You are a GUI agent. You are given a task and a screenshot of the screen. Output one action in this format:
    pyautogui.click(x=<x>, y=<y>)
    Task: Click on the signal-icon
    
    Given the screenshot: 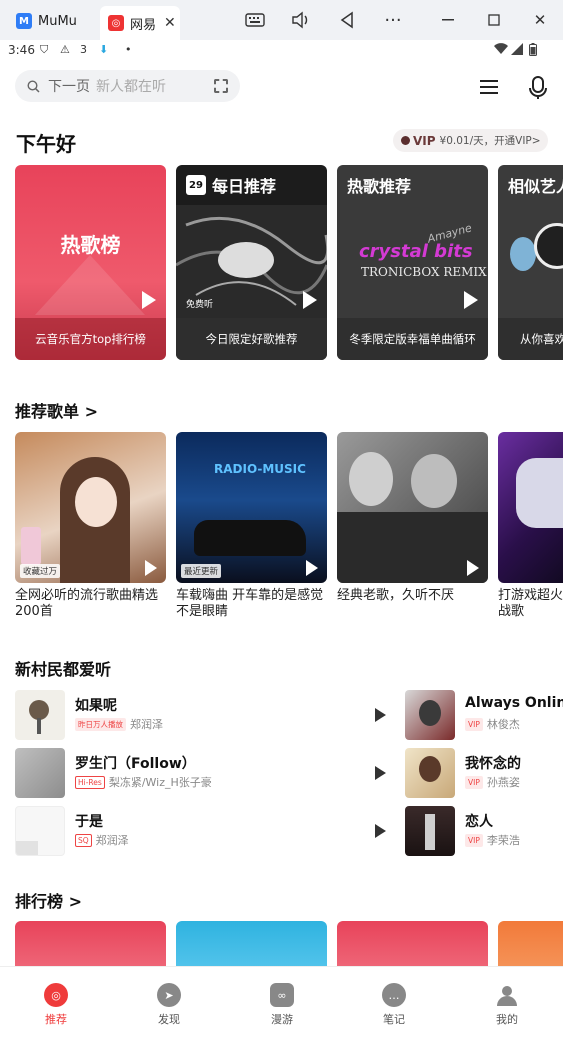 What is the action you would take?
    pyautogui.click(x=517, y=50)
    